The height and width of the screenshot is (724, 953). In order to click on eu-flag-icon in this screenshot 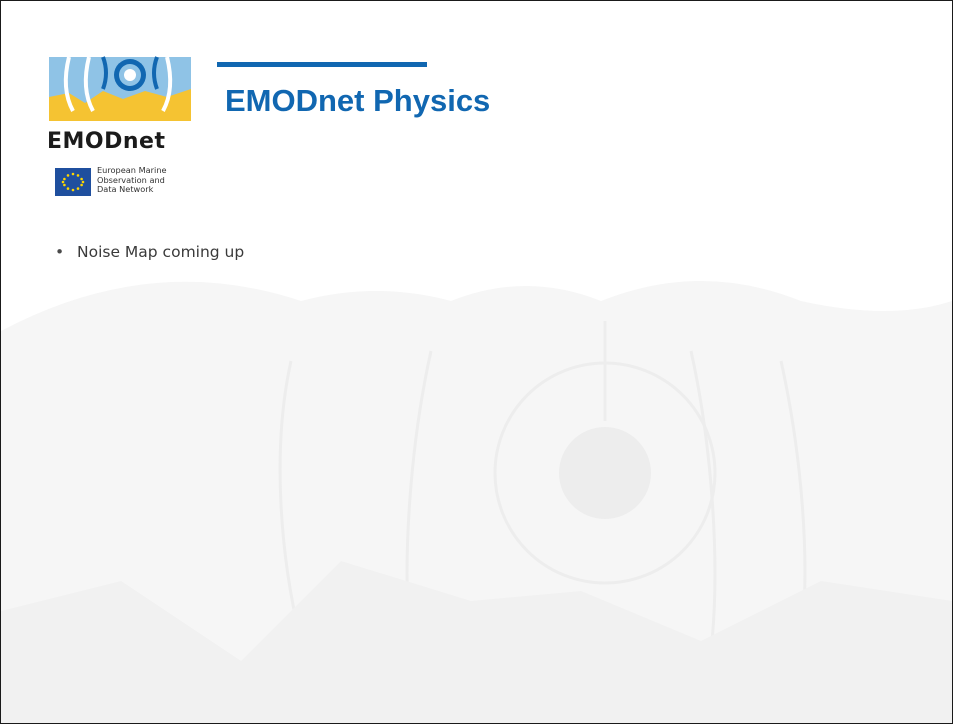, I will do `click(73, 182)`.